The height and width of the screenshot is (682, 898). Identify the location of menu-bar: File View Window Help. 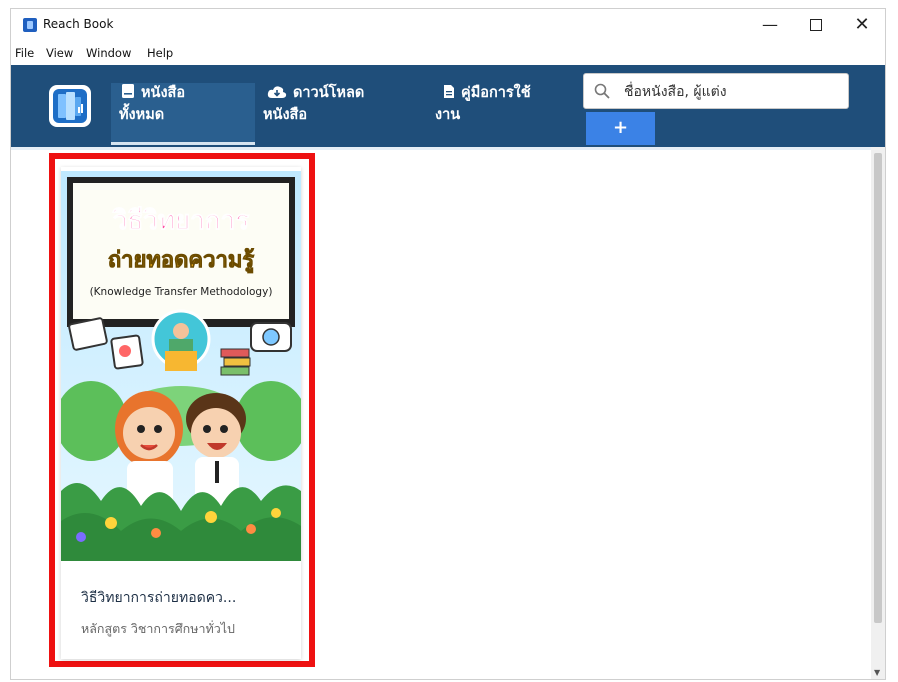
(448, 53).